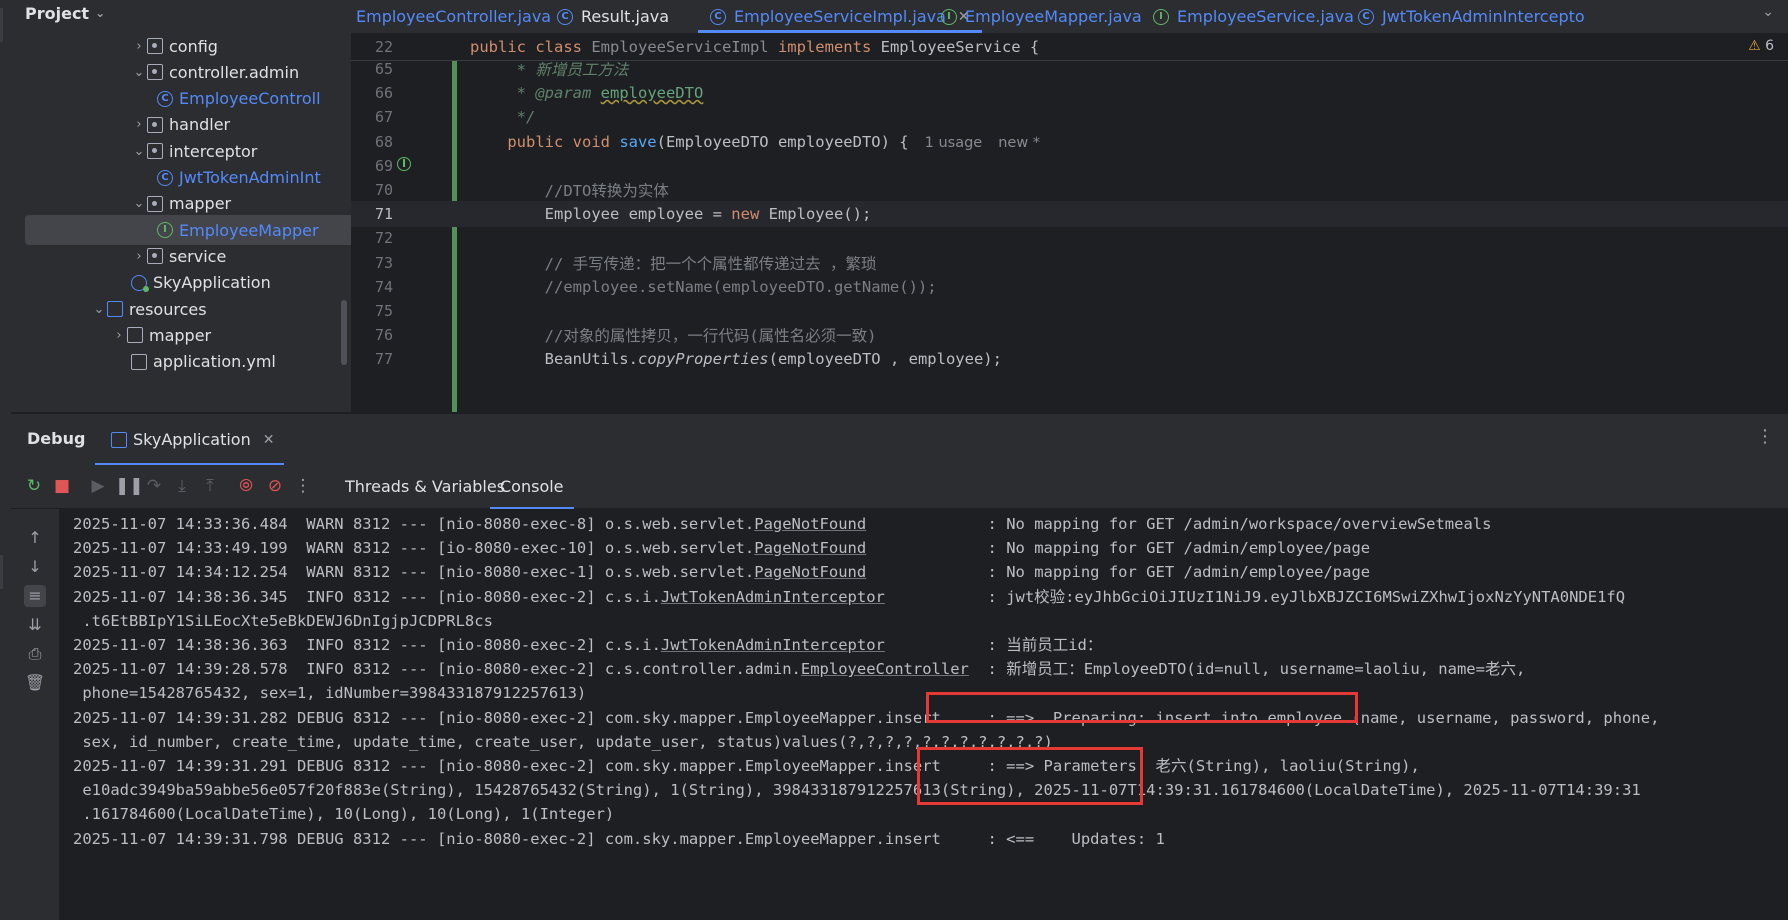  What do you see at coordinates (824, 47) in the screenshot?
I see `keyword: implements` at bounding box center [824, 47].